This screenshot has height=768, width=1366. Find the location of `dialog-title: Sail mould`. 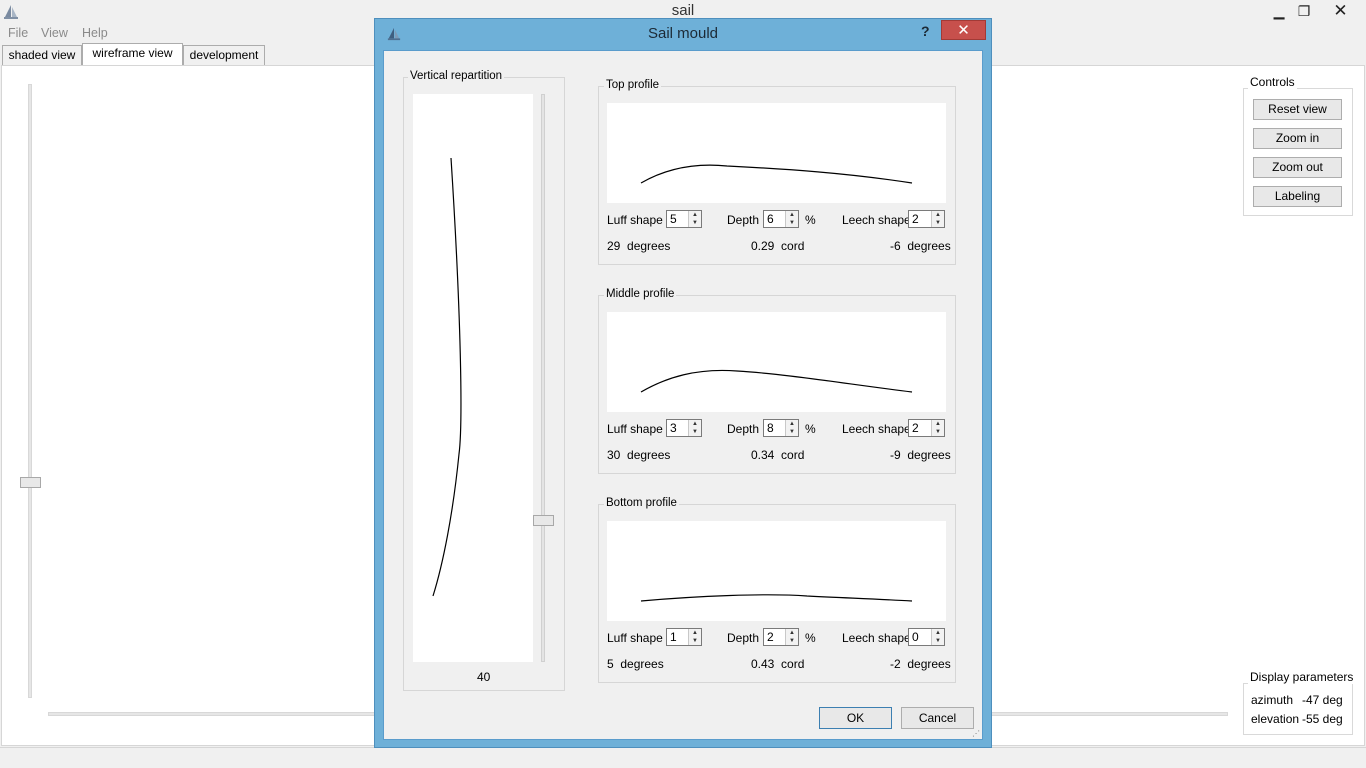

dialog-title: Sail mould is located at coordinates (683, 33).